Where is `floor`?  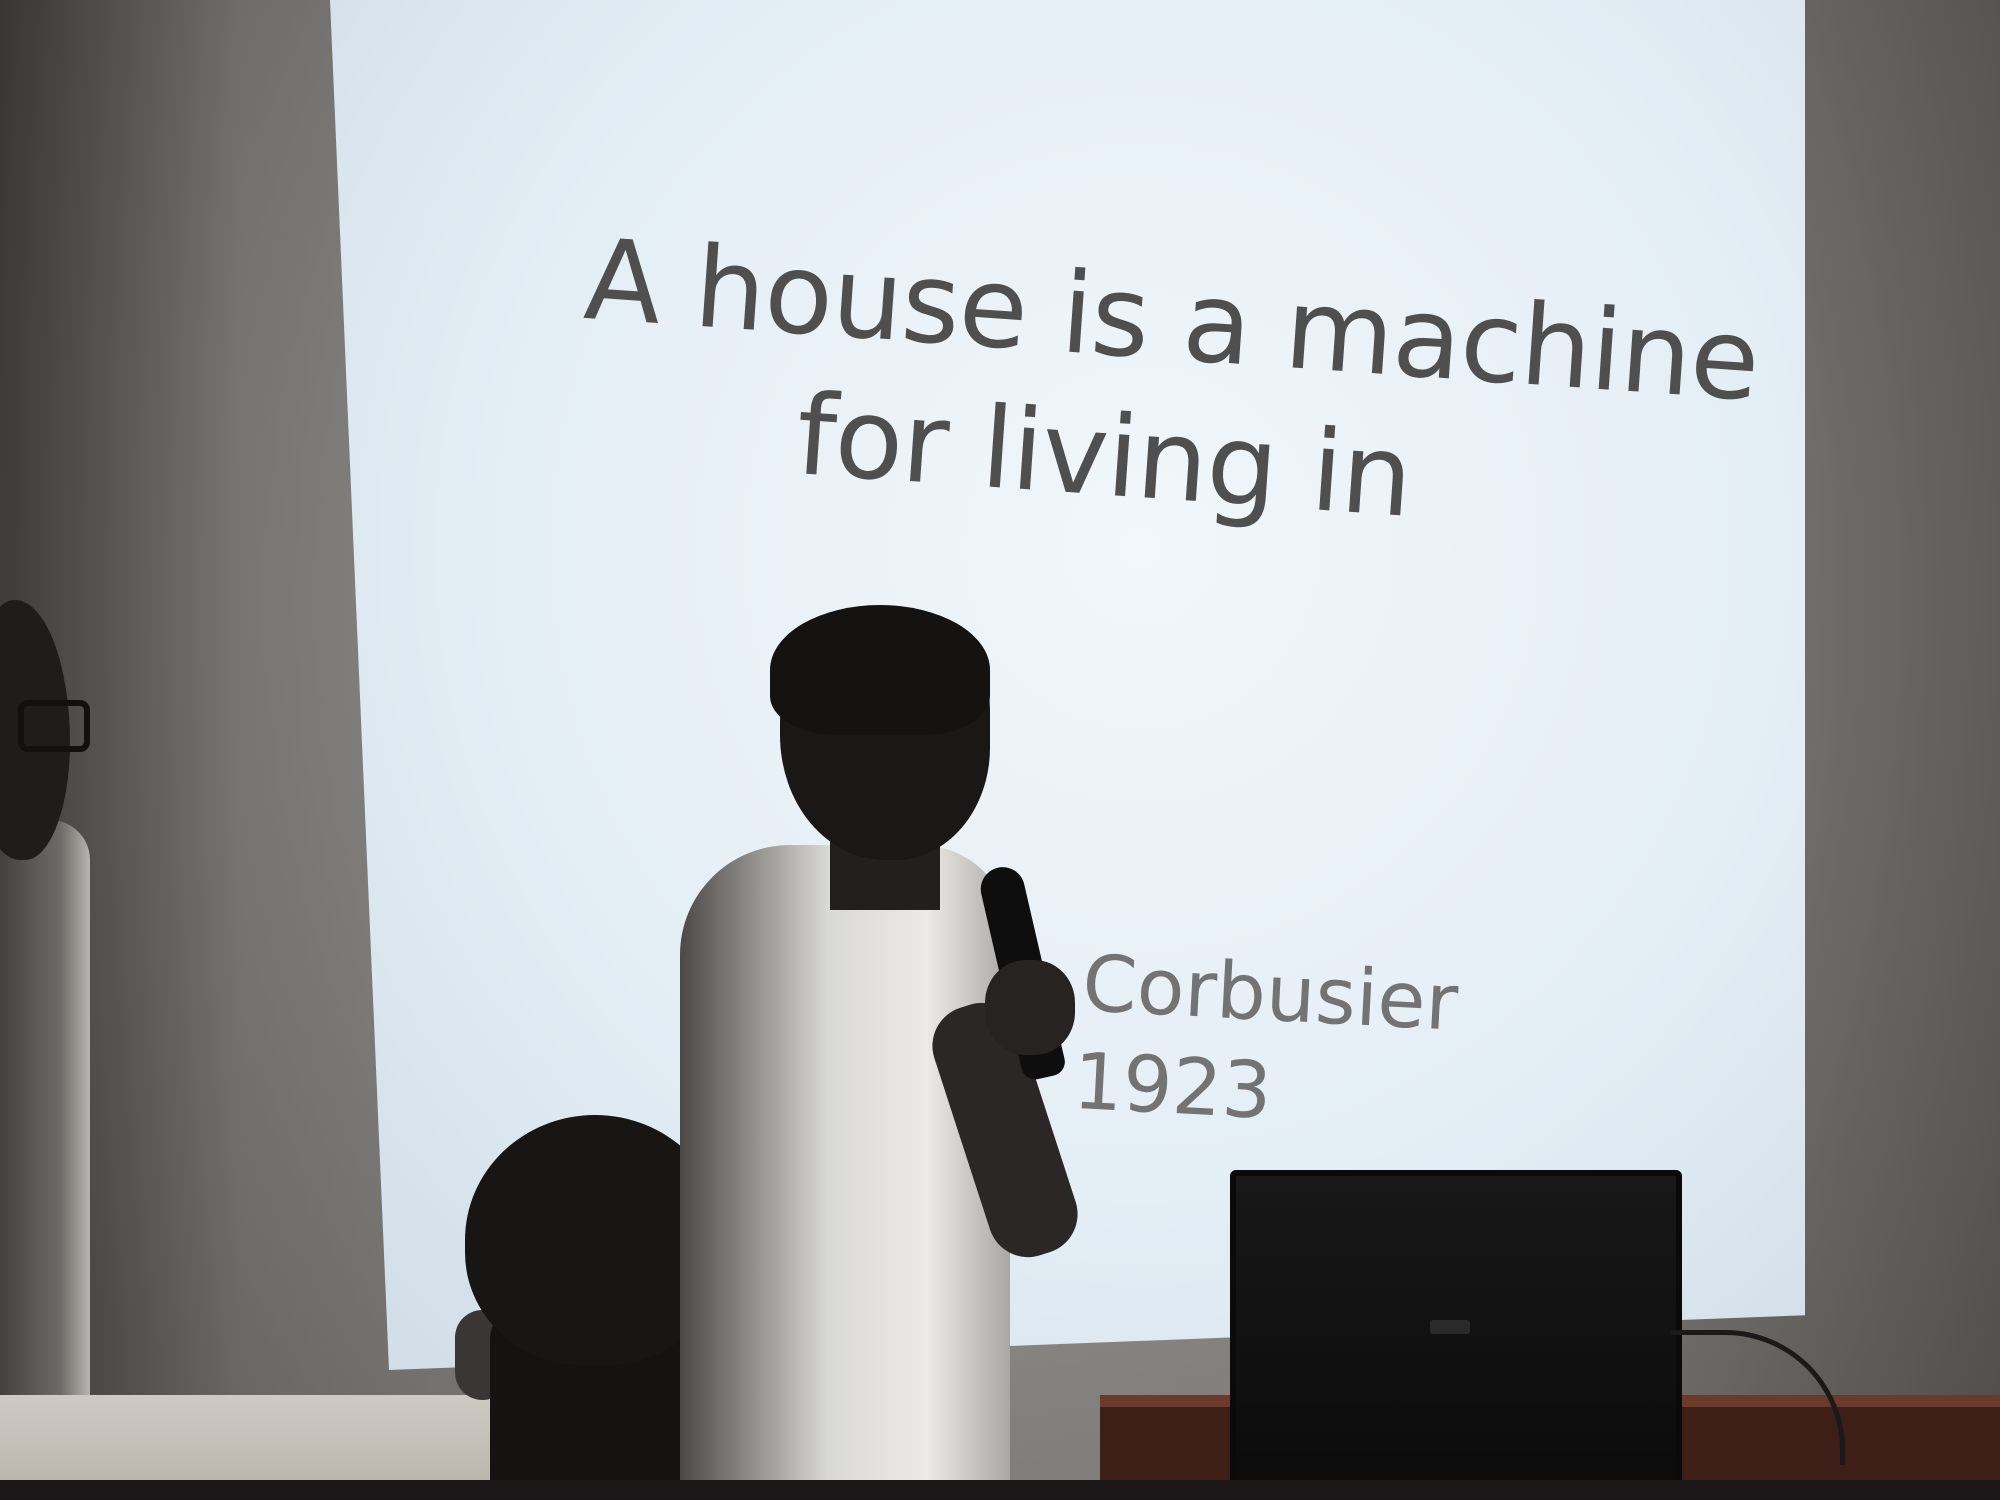
floor is located at coordinates (1000, 1490).